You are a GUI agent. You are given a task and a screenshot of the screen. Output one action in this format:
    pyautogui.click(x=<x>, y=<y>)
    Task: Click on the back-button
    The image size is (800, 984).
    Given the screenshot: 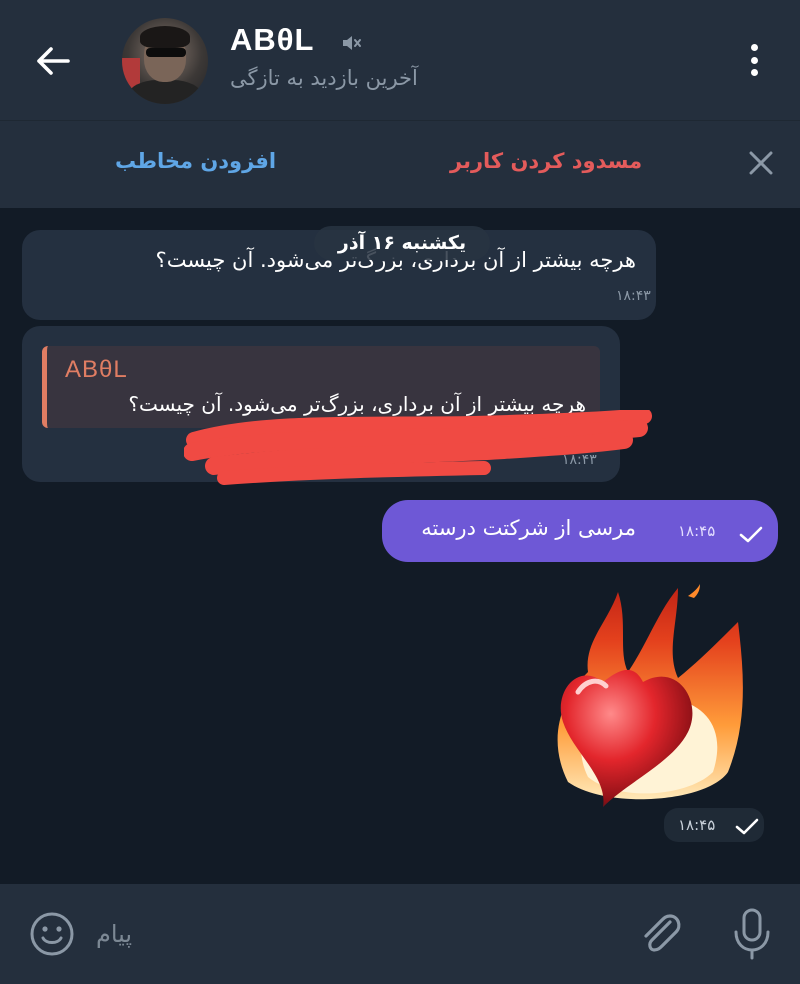 What is the action you would take?
    pyautogui.click(x=53, y=61)
    